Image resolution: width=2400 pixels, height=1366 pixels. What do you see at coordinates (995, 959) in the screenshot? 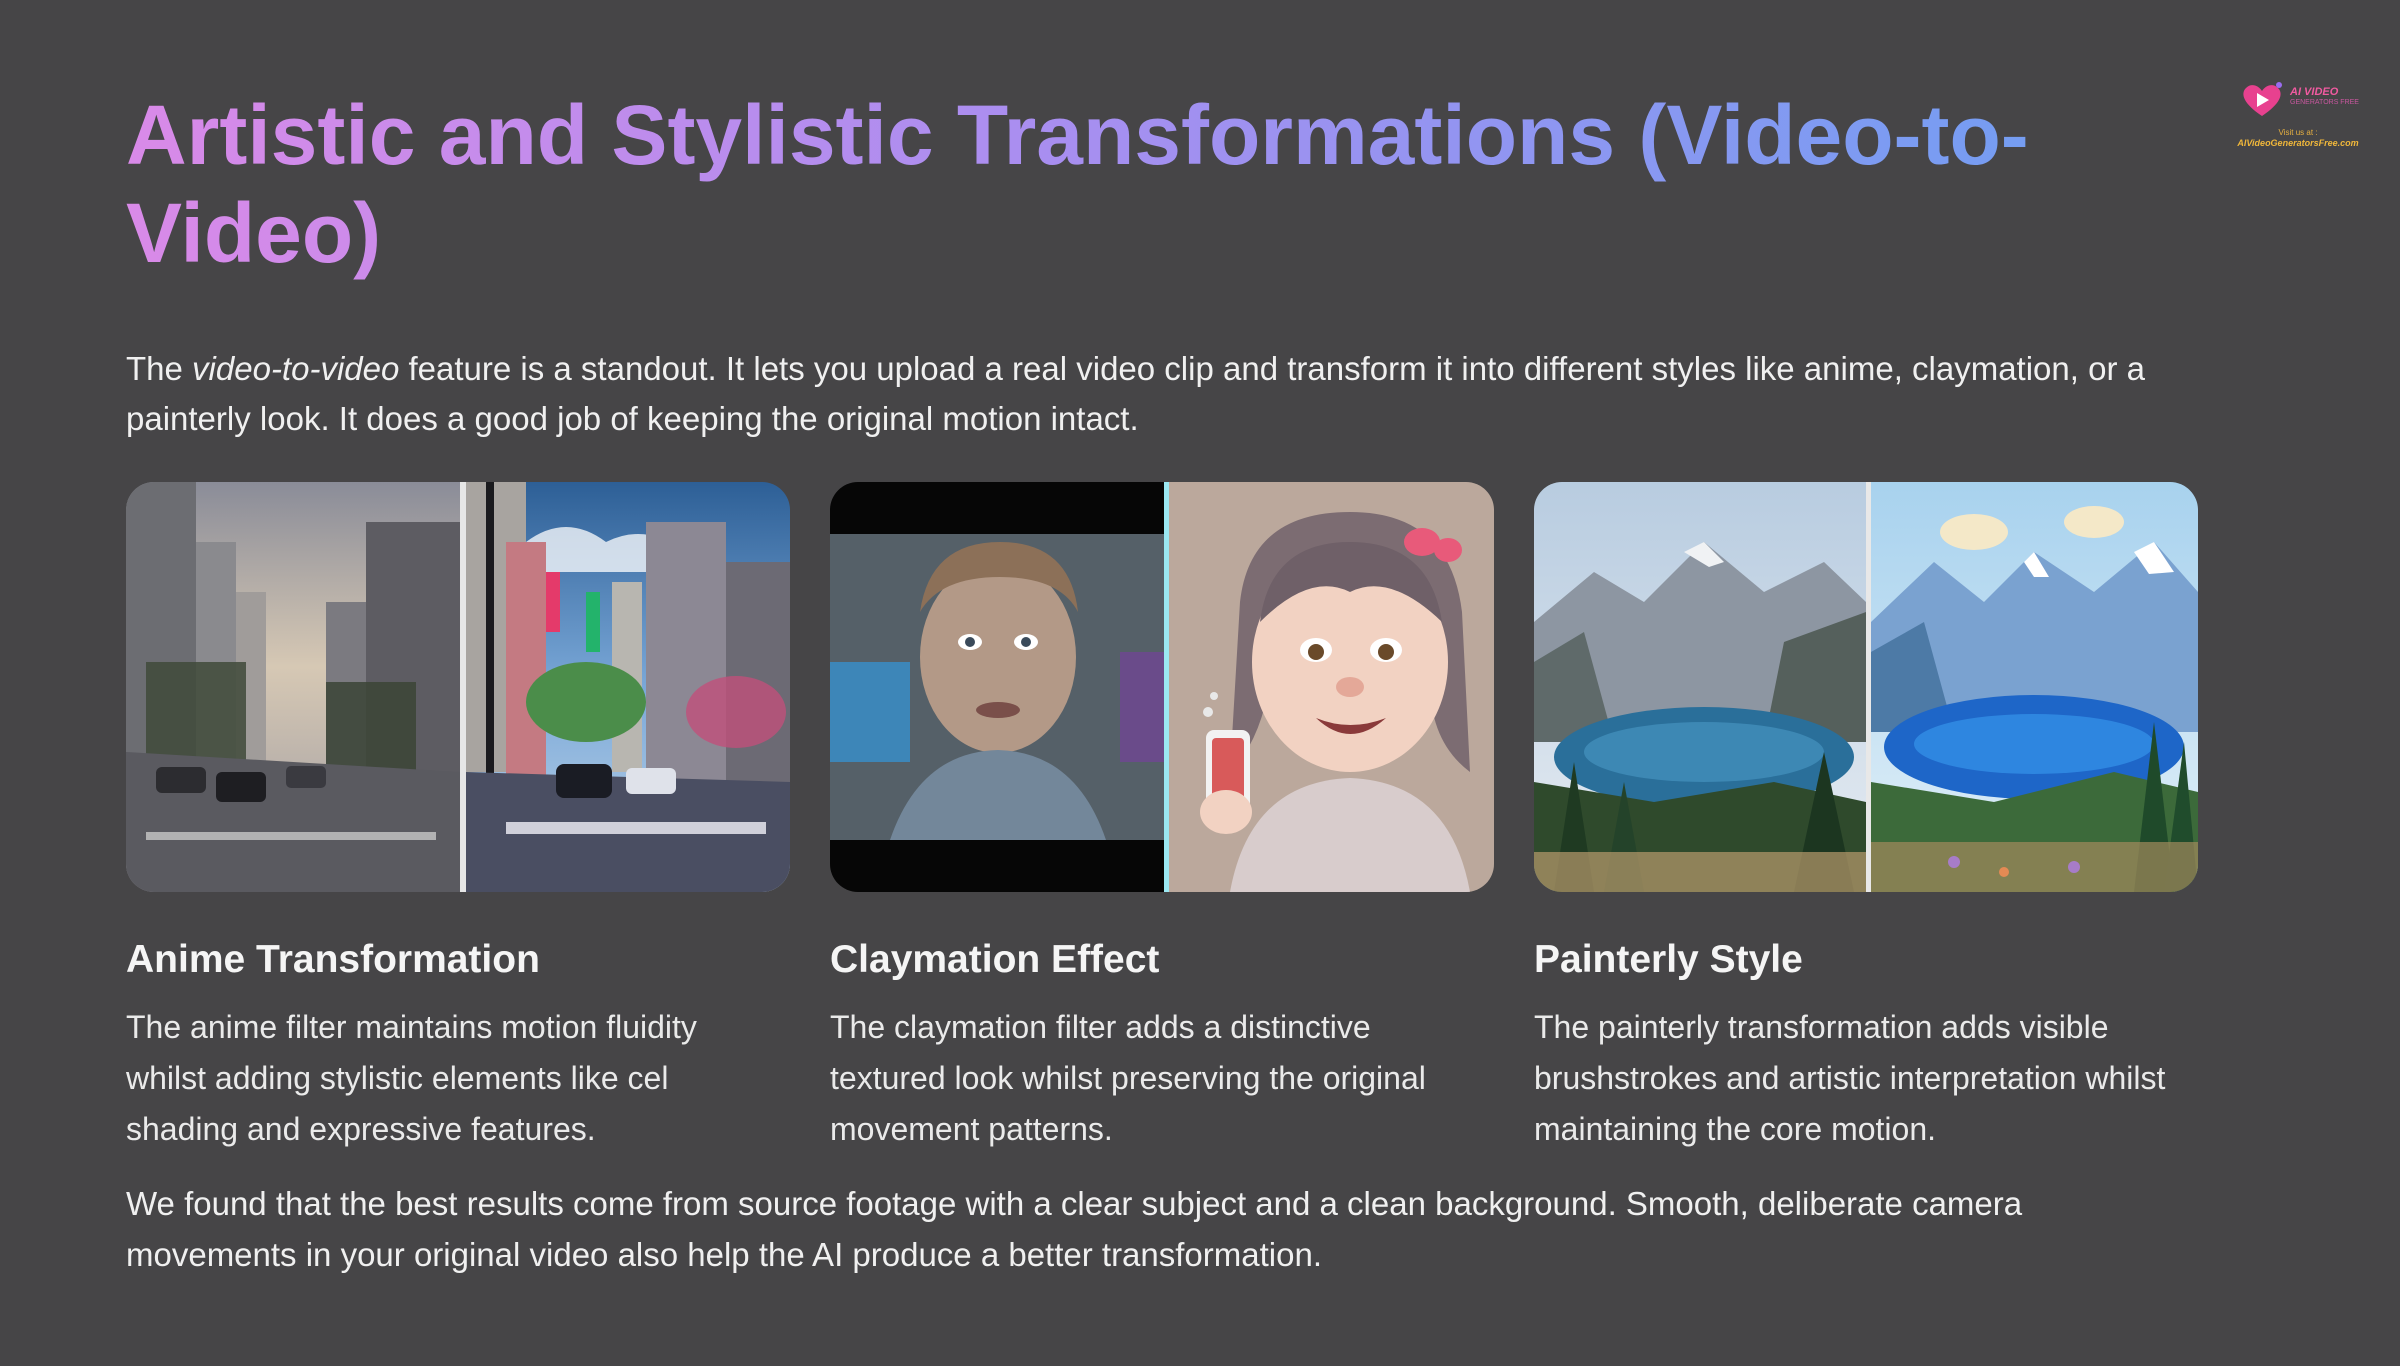
I see `card-title: Claymation Effect` at bounding box center [995, 959].